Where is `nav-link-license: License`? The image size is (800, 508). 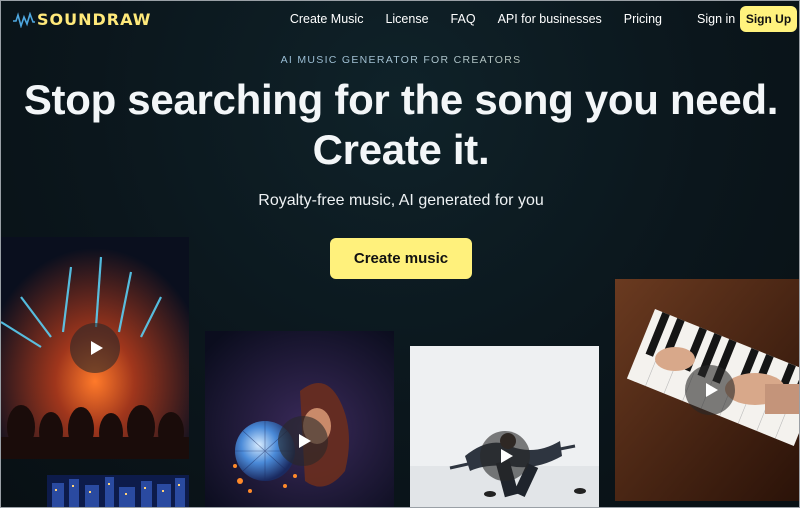
nav-link-license: License is located at coordinates (406, 19).